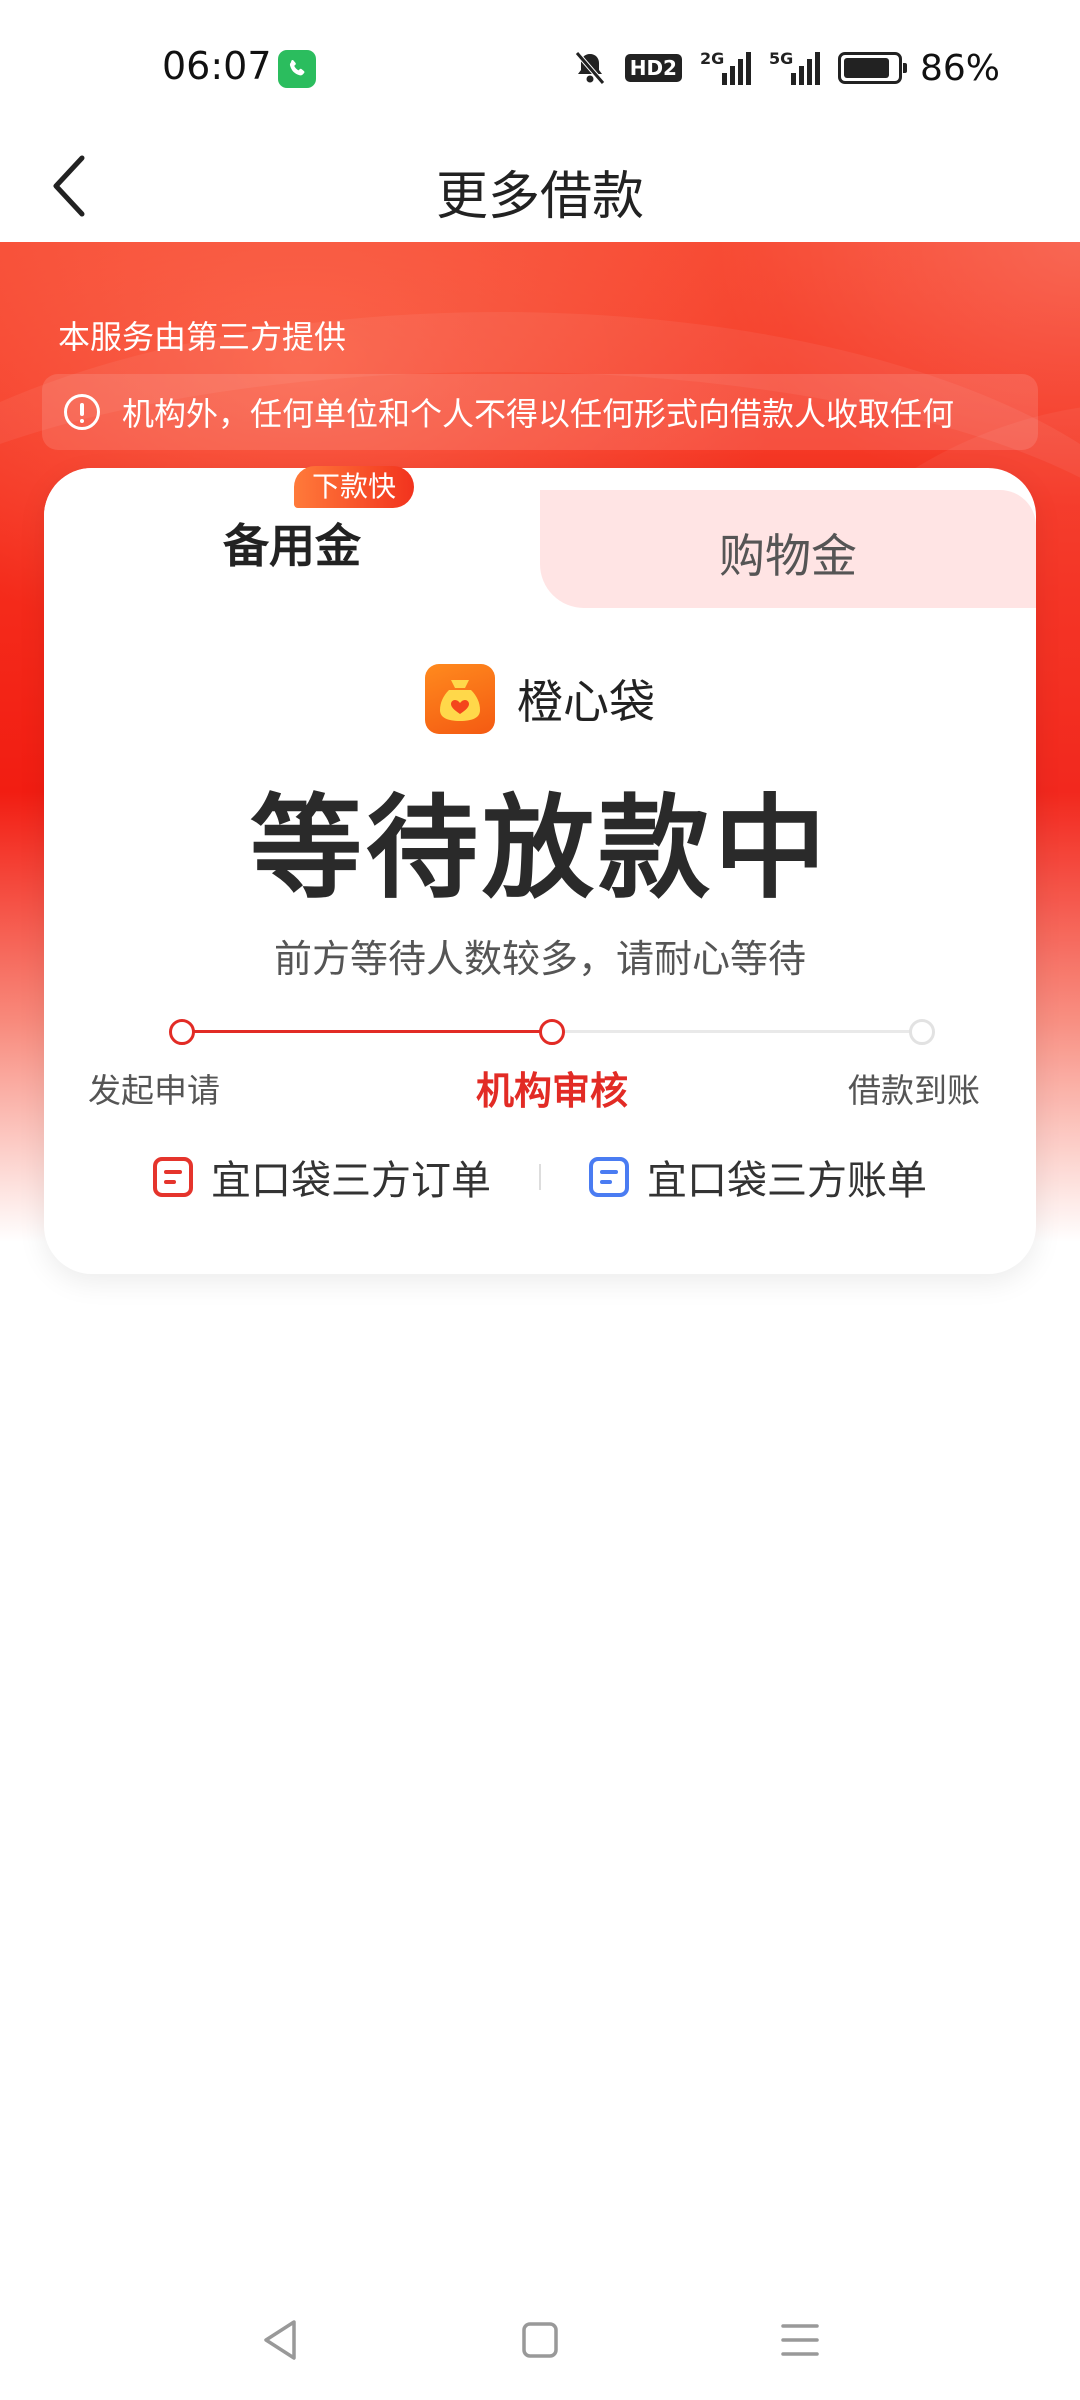  I want to click on fast-payout-badge: 下款快, so click(354, 487).